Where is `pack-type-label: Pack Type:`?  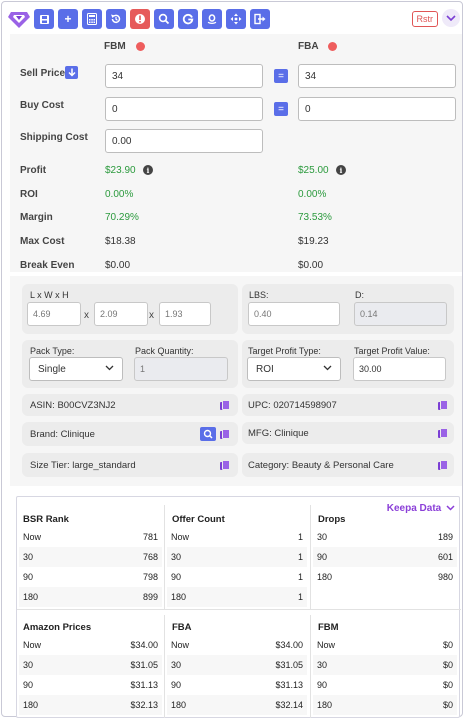
pack-type-label: Pack Type: is located at coordinates (52, 351).